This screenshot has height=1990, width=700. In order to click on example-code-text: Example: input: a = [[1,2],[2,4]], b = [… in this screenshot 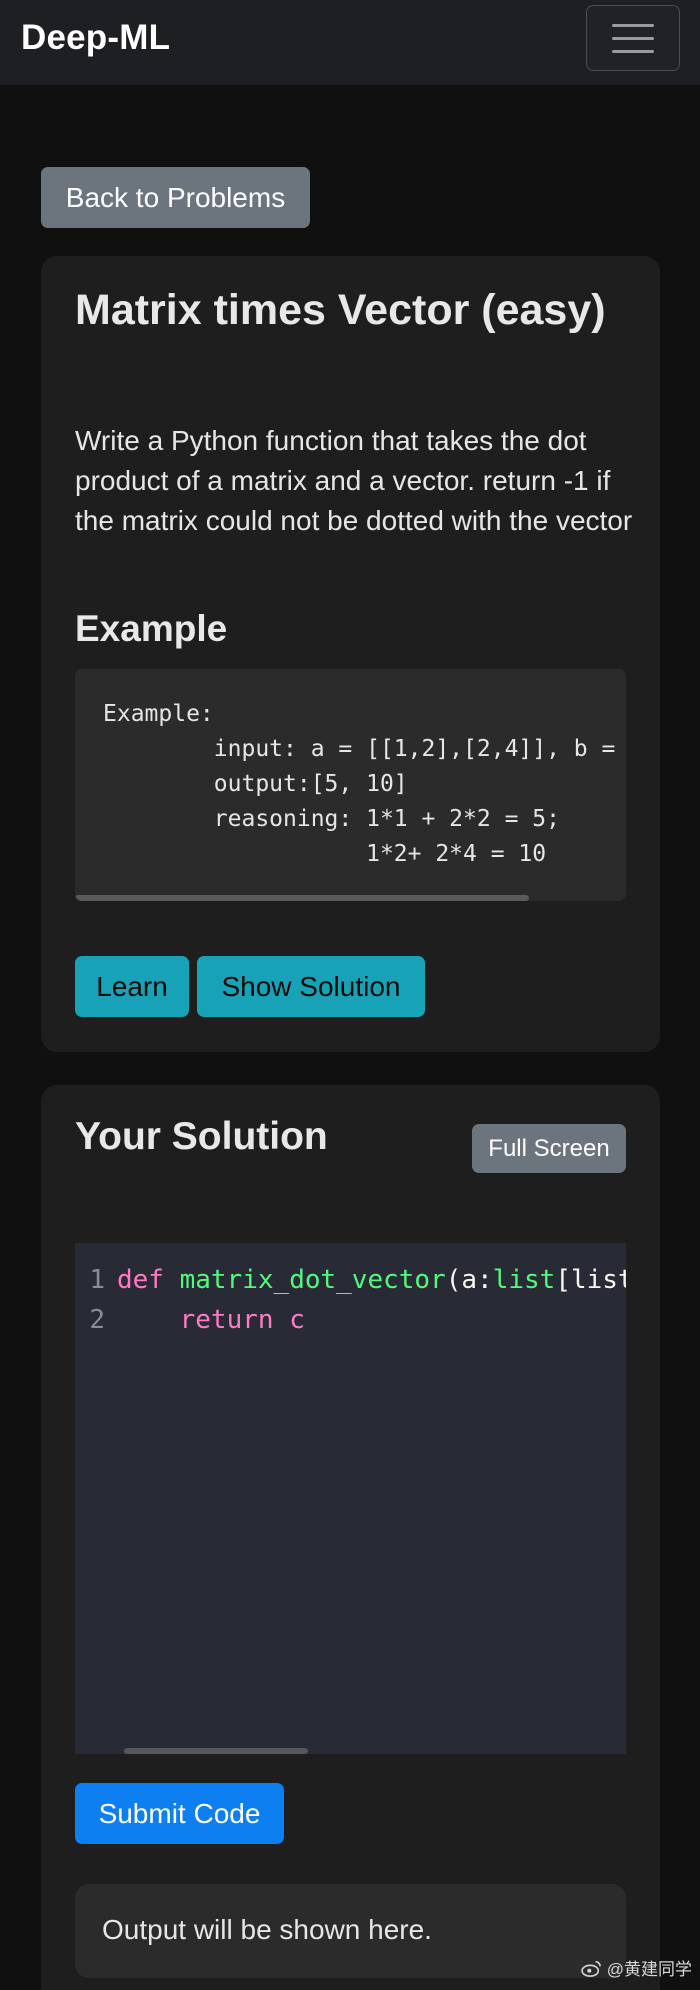, I will do `click(359, 784)`.